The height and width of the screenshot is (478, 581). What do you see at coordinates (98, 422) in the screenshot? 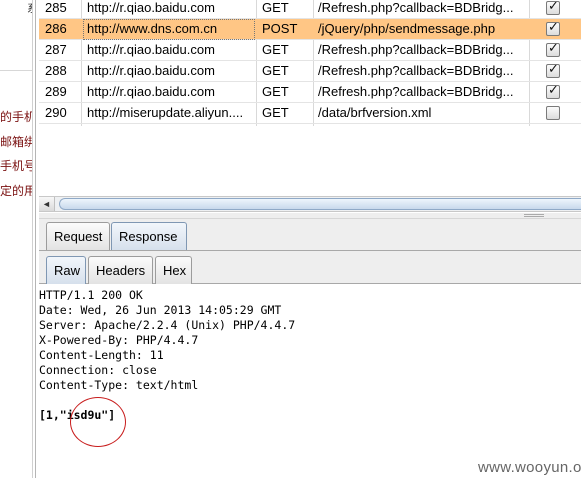
I see `red-highlight-circle` at bounding box center [98, 422].